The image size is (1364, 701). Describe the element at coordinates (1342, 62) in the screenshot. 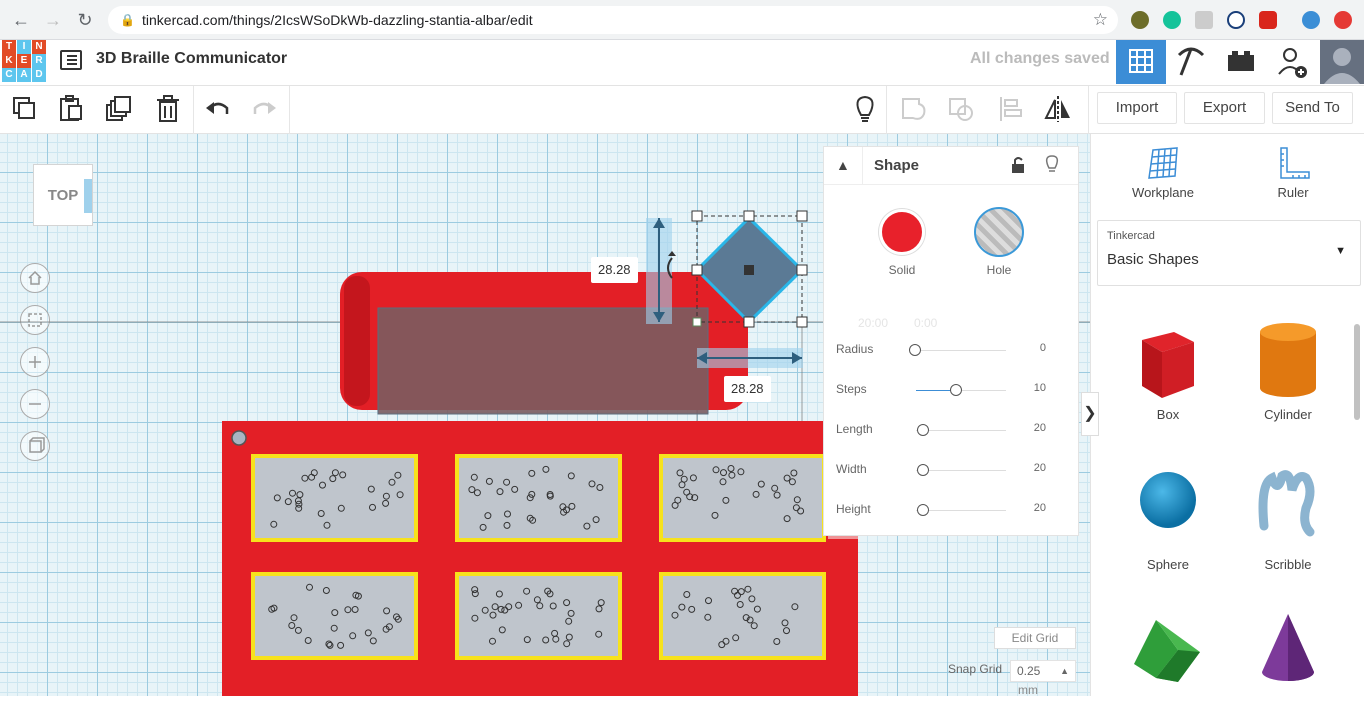

I see `user-avatar` at that location.